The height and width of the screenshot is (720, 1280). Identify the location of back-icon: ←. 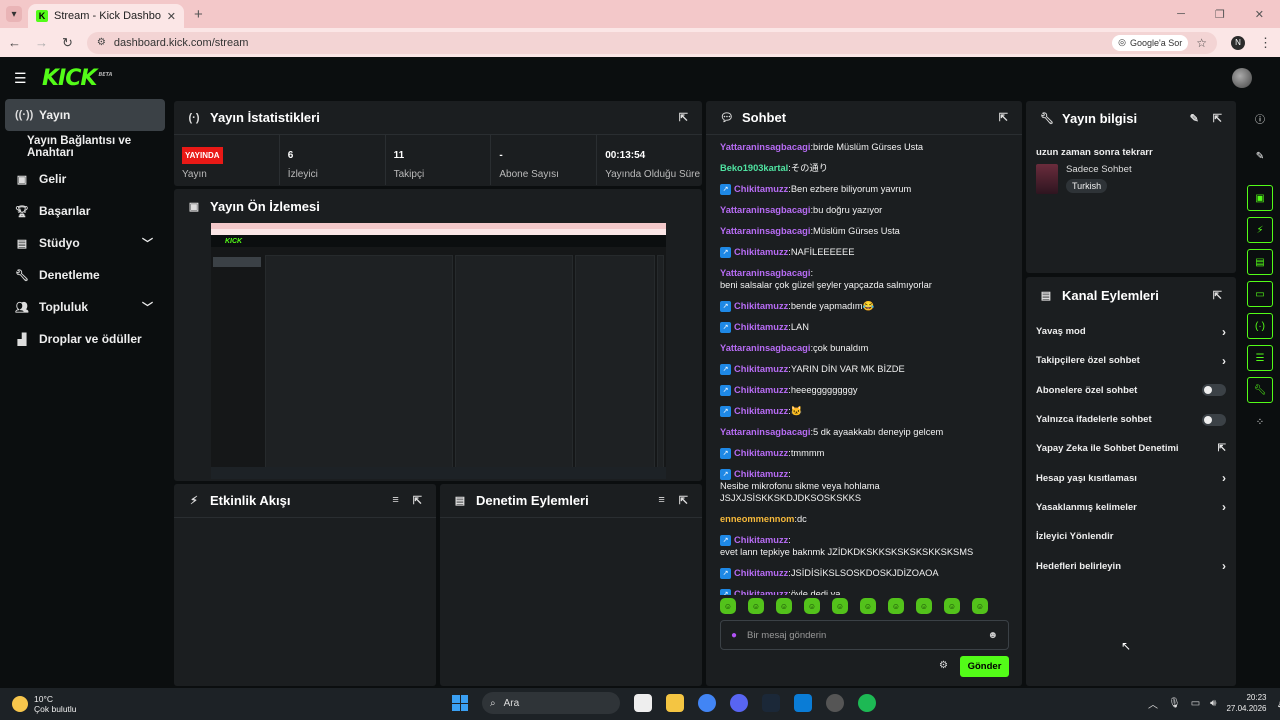
(14, 42).